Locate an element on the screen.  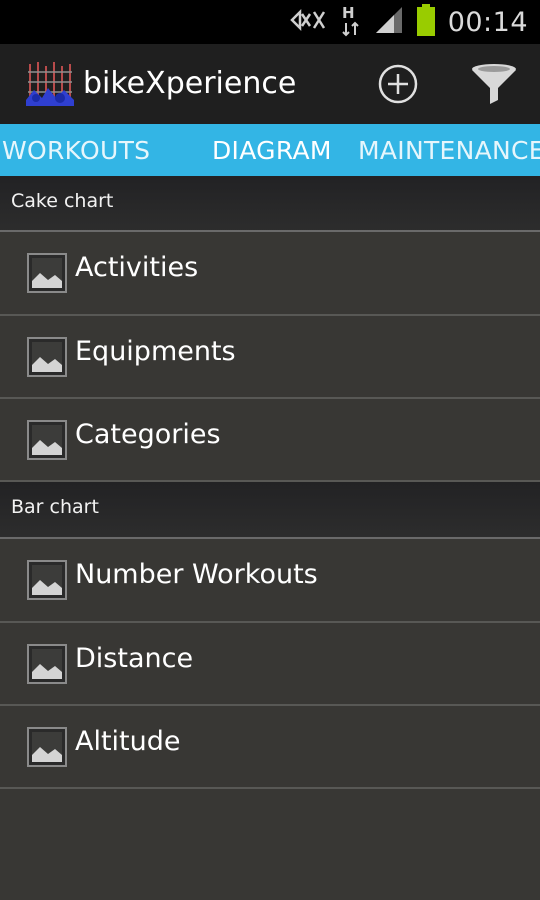
tab-workouts: WORKOUTS is located at coordinates (76, 150).